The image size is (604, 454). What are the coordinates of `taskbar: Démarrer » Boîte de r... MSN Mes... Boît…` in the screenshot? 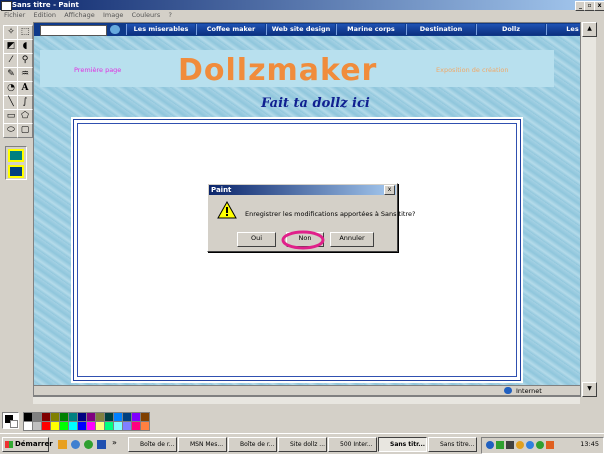 It's located at (302, 443).